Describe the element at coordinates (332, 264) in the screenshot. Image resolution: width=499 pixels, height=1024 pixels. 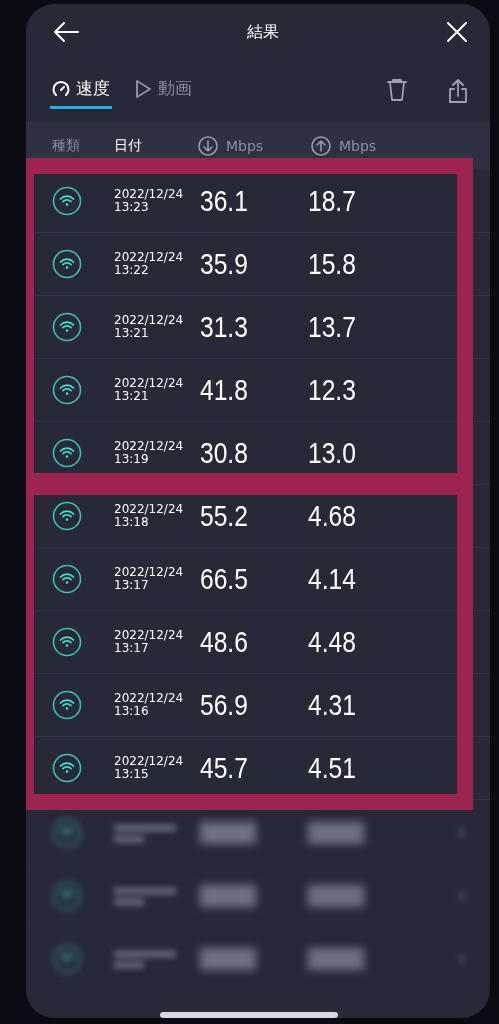
I see `upload-speed: 15.8` at that location.